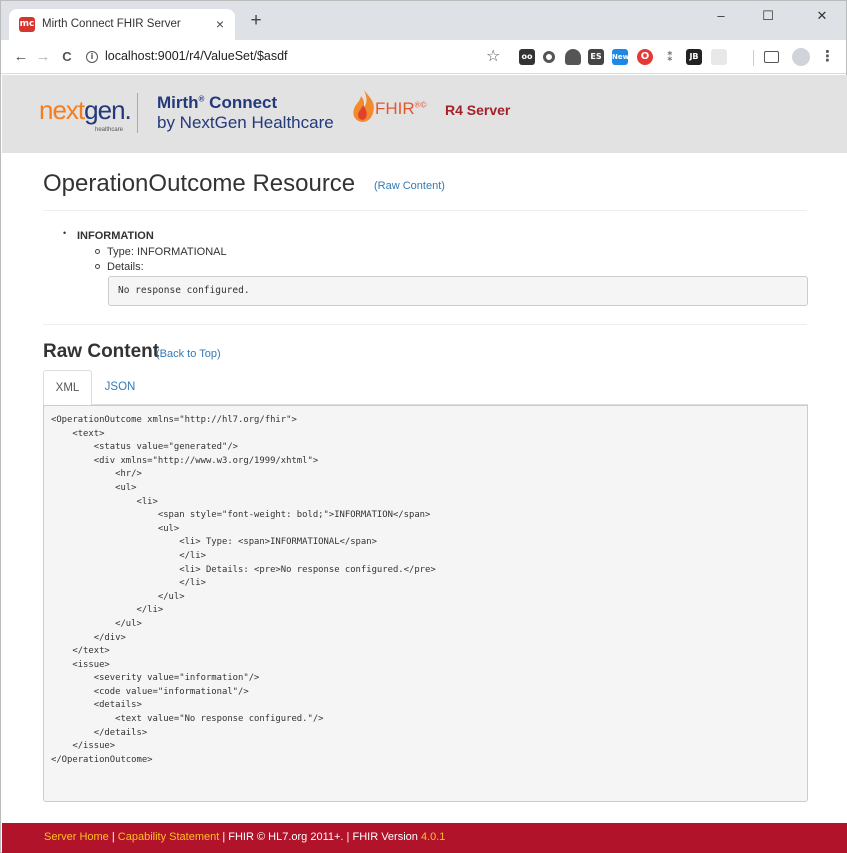 Image resolution: width=847 pixels, height=853 pixels. Describe the element at coordinates (120, 388) in the screenshot. I see `tab-json: JSON` at that location.